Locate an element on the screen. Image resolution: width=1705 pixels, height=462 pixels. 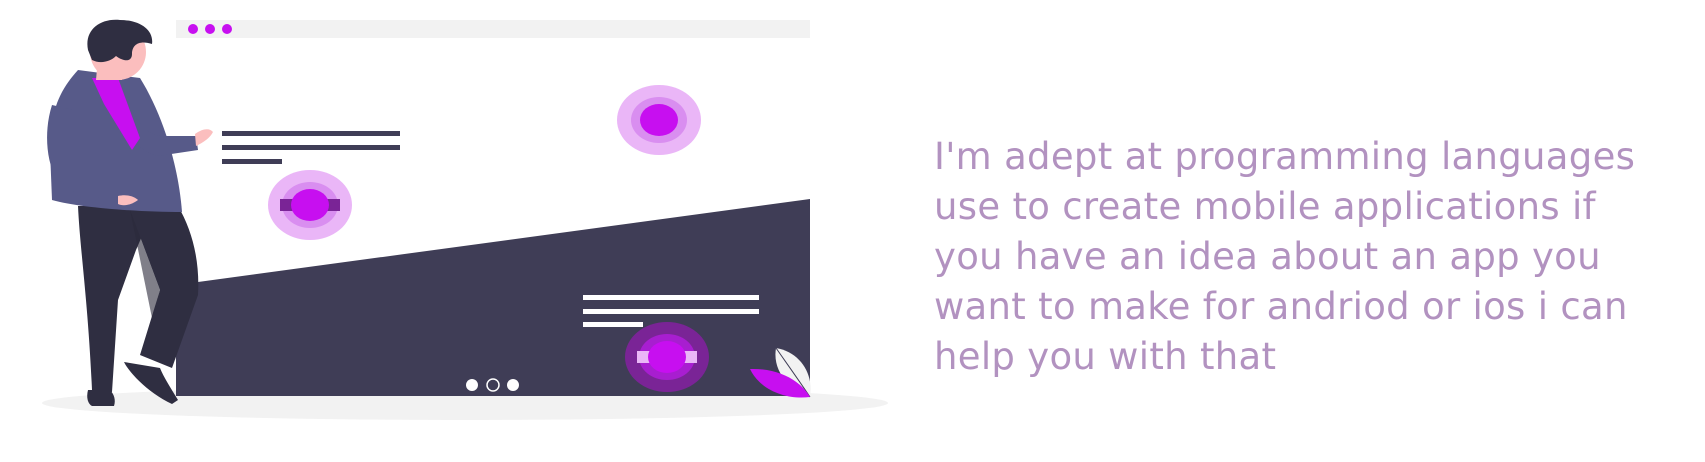
text-lines-upper is located at coordinates (311, 147).